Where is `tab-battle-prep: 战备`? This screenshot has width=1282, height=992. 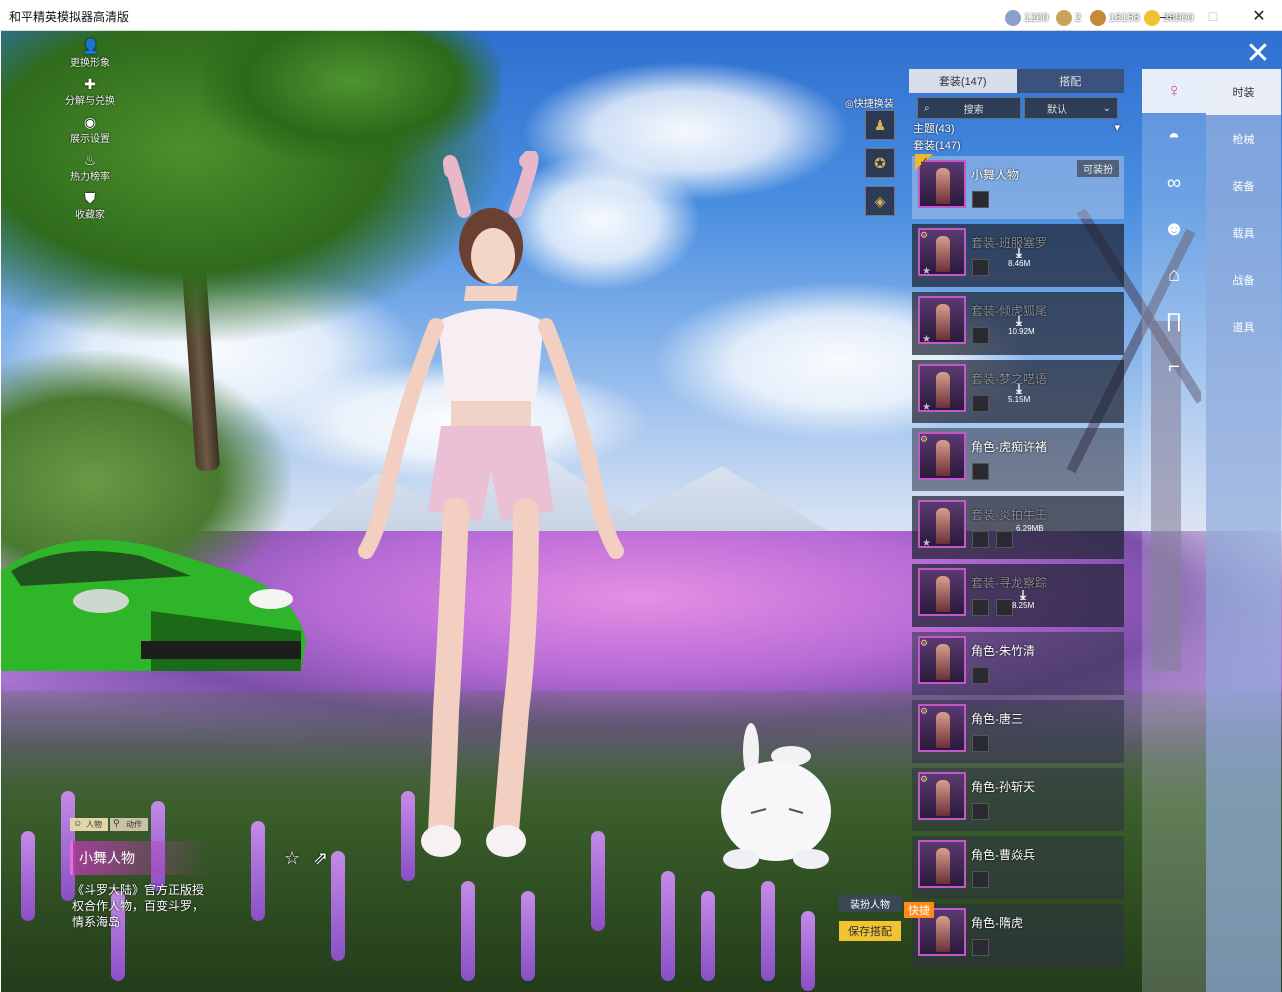
tab-battle-prep: 战备 is located at coordinates (1243, 280).